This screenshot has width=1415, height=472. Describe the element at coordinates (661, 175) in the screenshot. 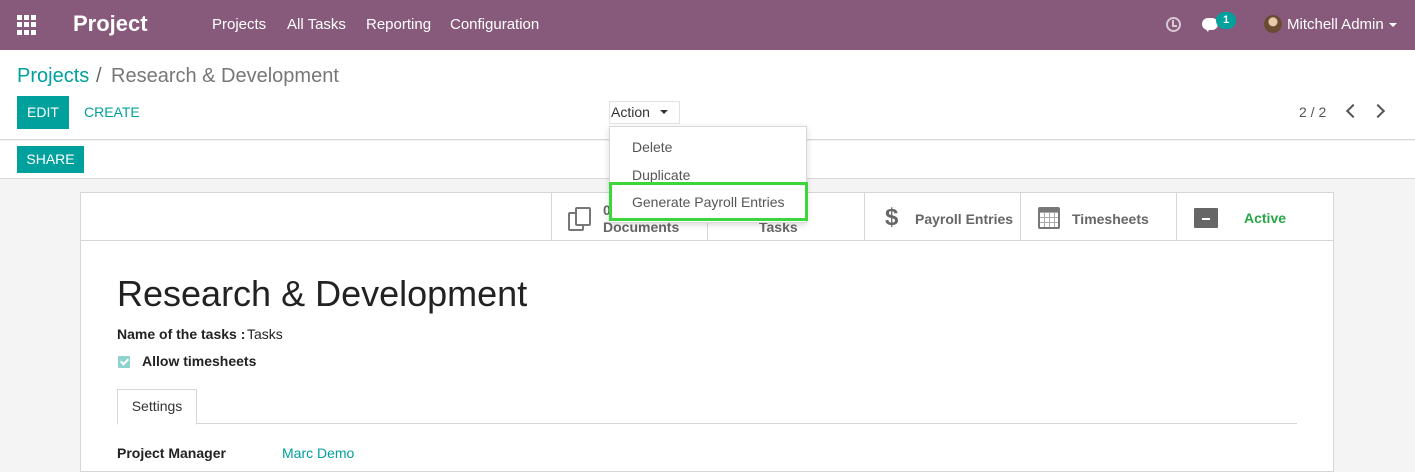

I see `menu-item-duplicate: Duplicate` at that location.